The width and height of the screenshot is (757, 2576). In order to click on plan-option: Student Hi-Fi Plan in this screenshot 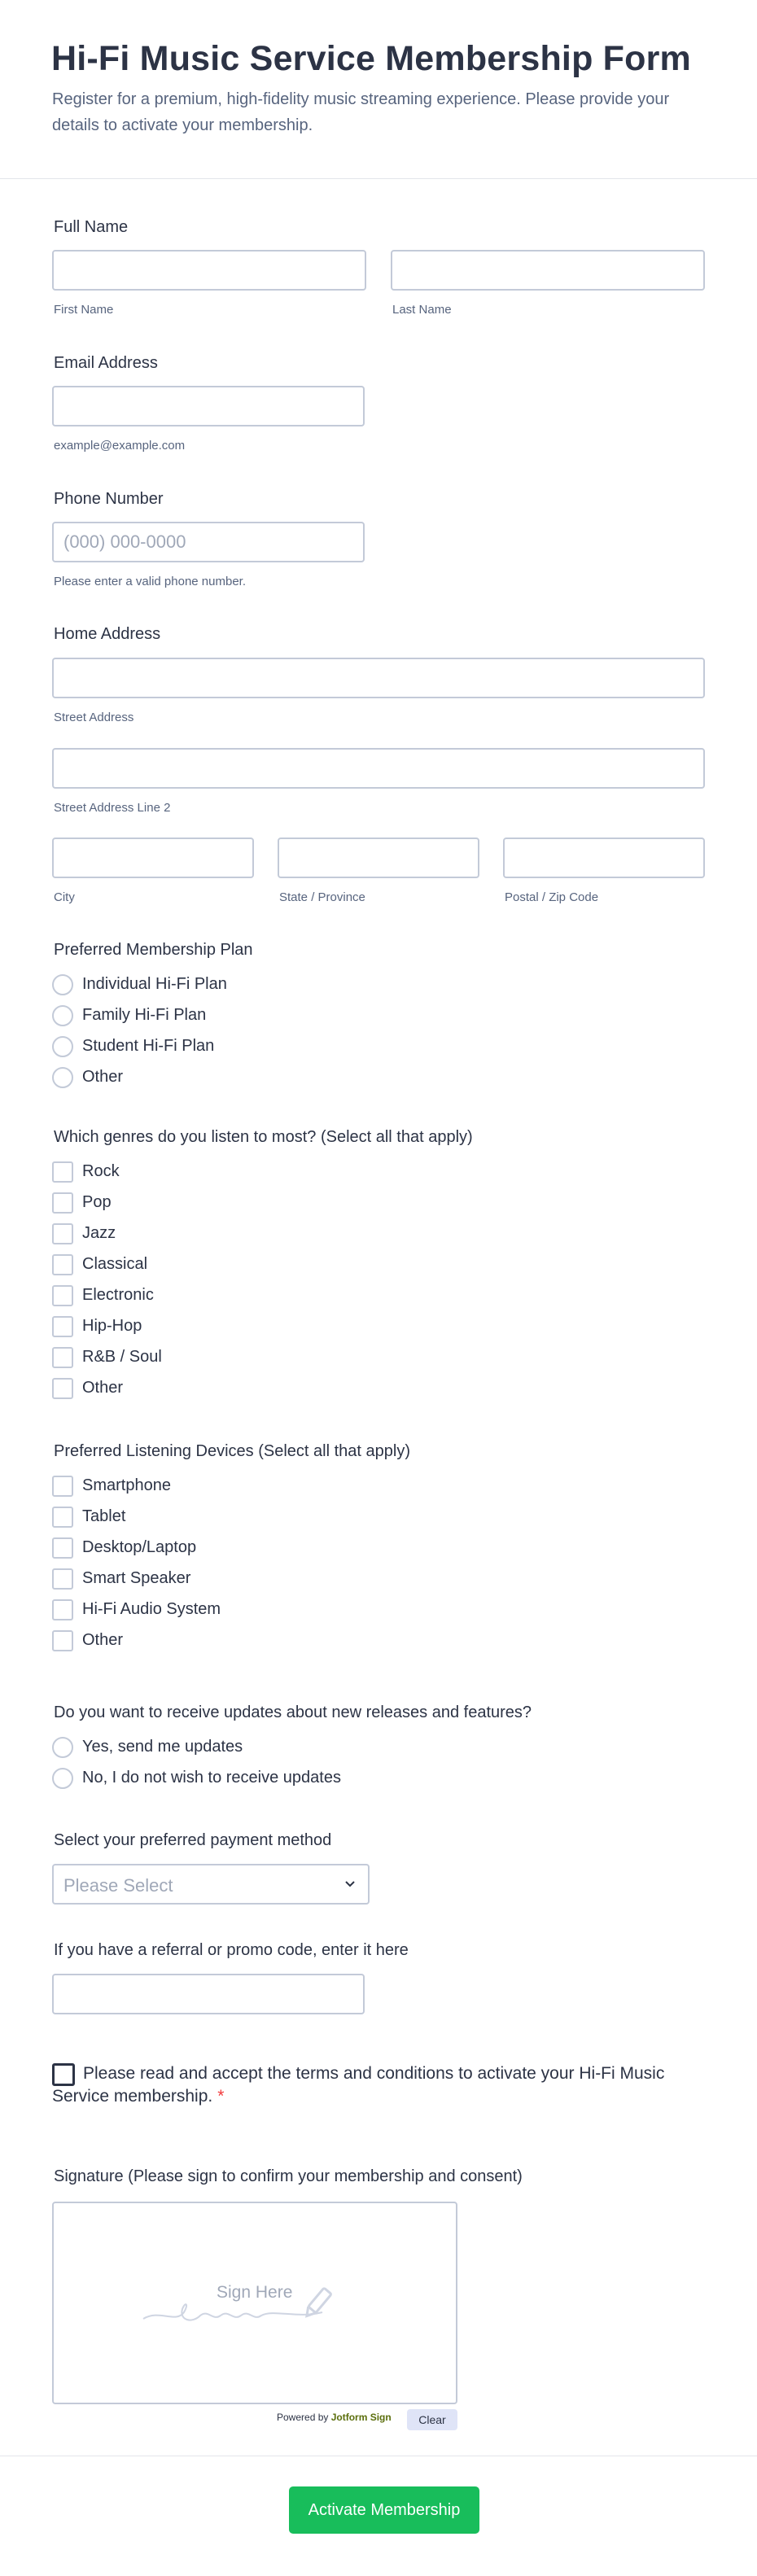, I will do `click(337, 1046)`.